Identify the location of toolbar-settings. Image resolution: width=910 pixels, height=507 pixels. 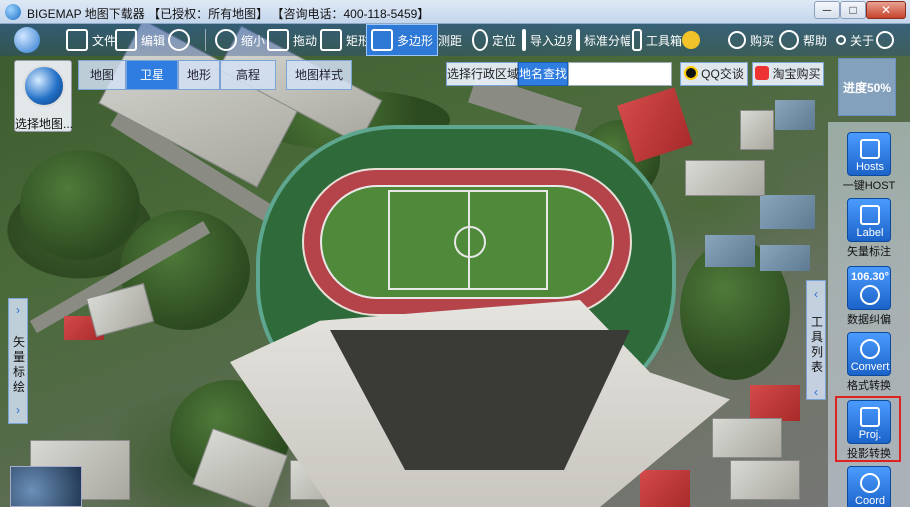
(181, 40).